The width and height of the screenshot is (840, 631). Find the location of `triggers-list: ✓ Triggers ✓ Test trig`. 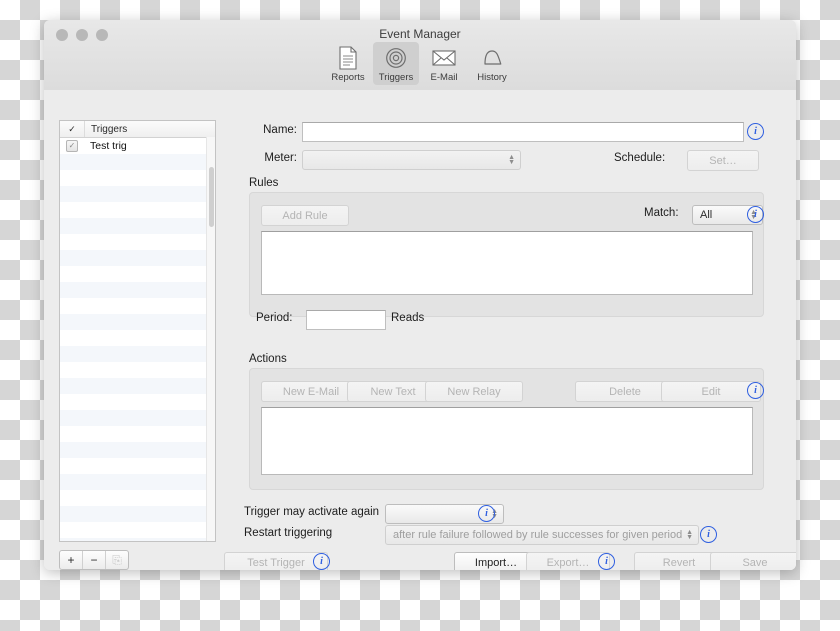

triggers-list: ✓ Triggers ✓ Test trig is located at coordinates (137, 331).